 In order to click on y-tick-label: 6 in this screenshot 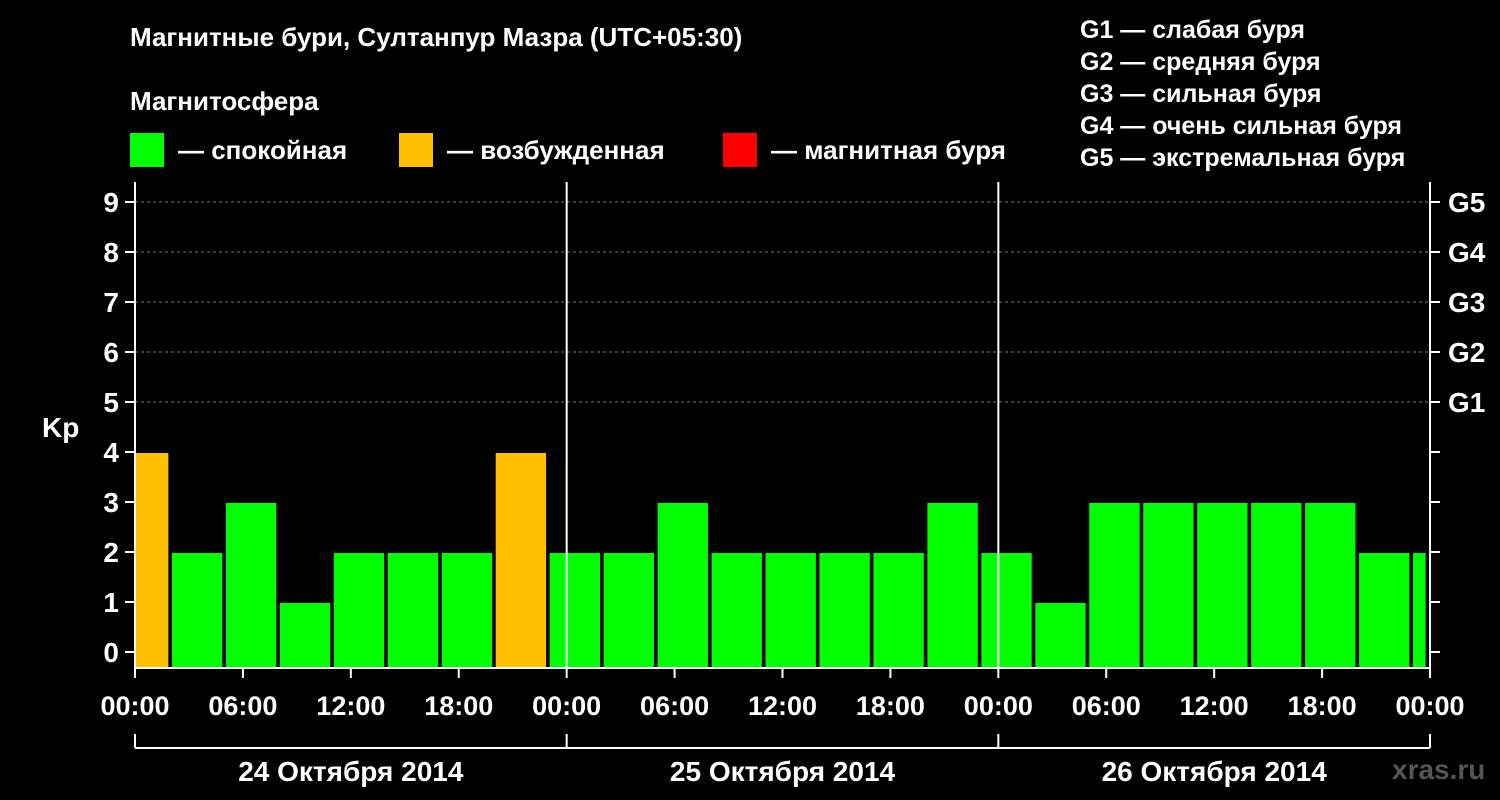, I will do `click(111, 352)`.